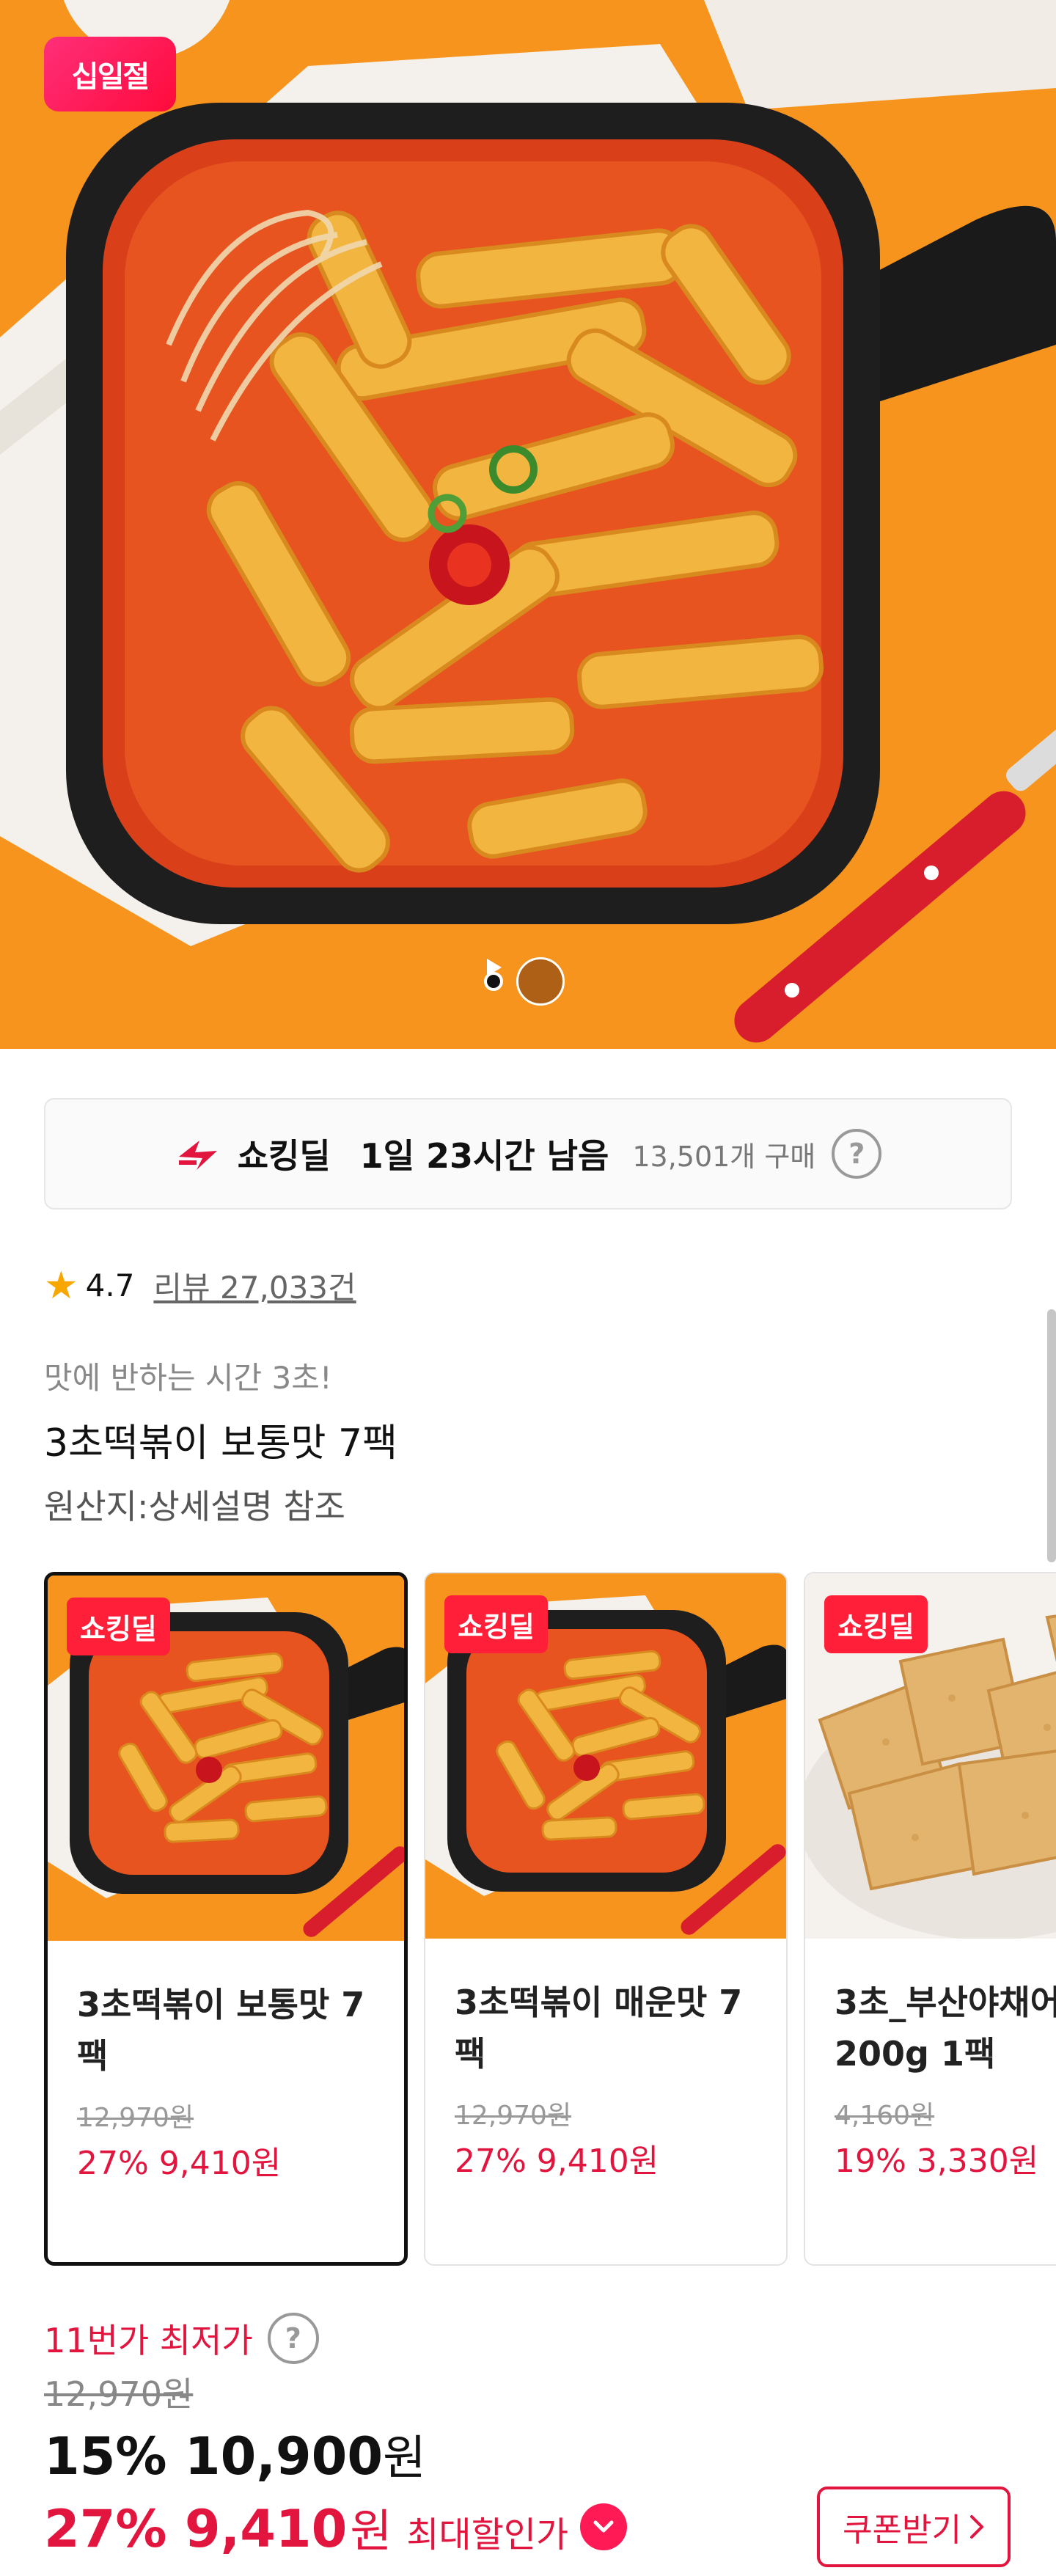 This screenshot has height=2576, width=1056. I want to click on max-discount-price-row: 27% 9,410 원 최대할인가, so click(336, 2527).